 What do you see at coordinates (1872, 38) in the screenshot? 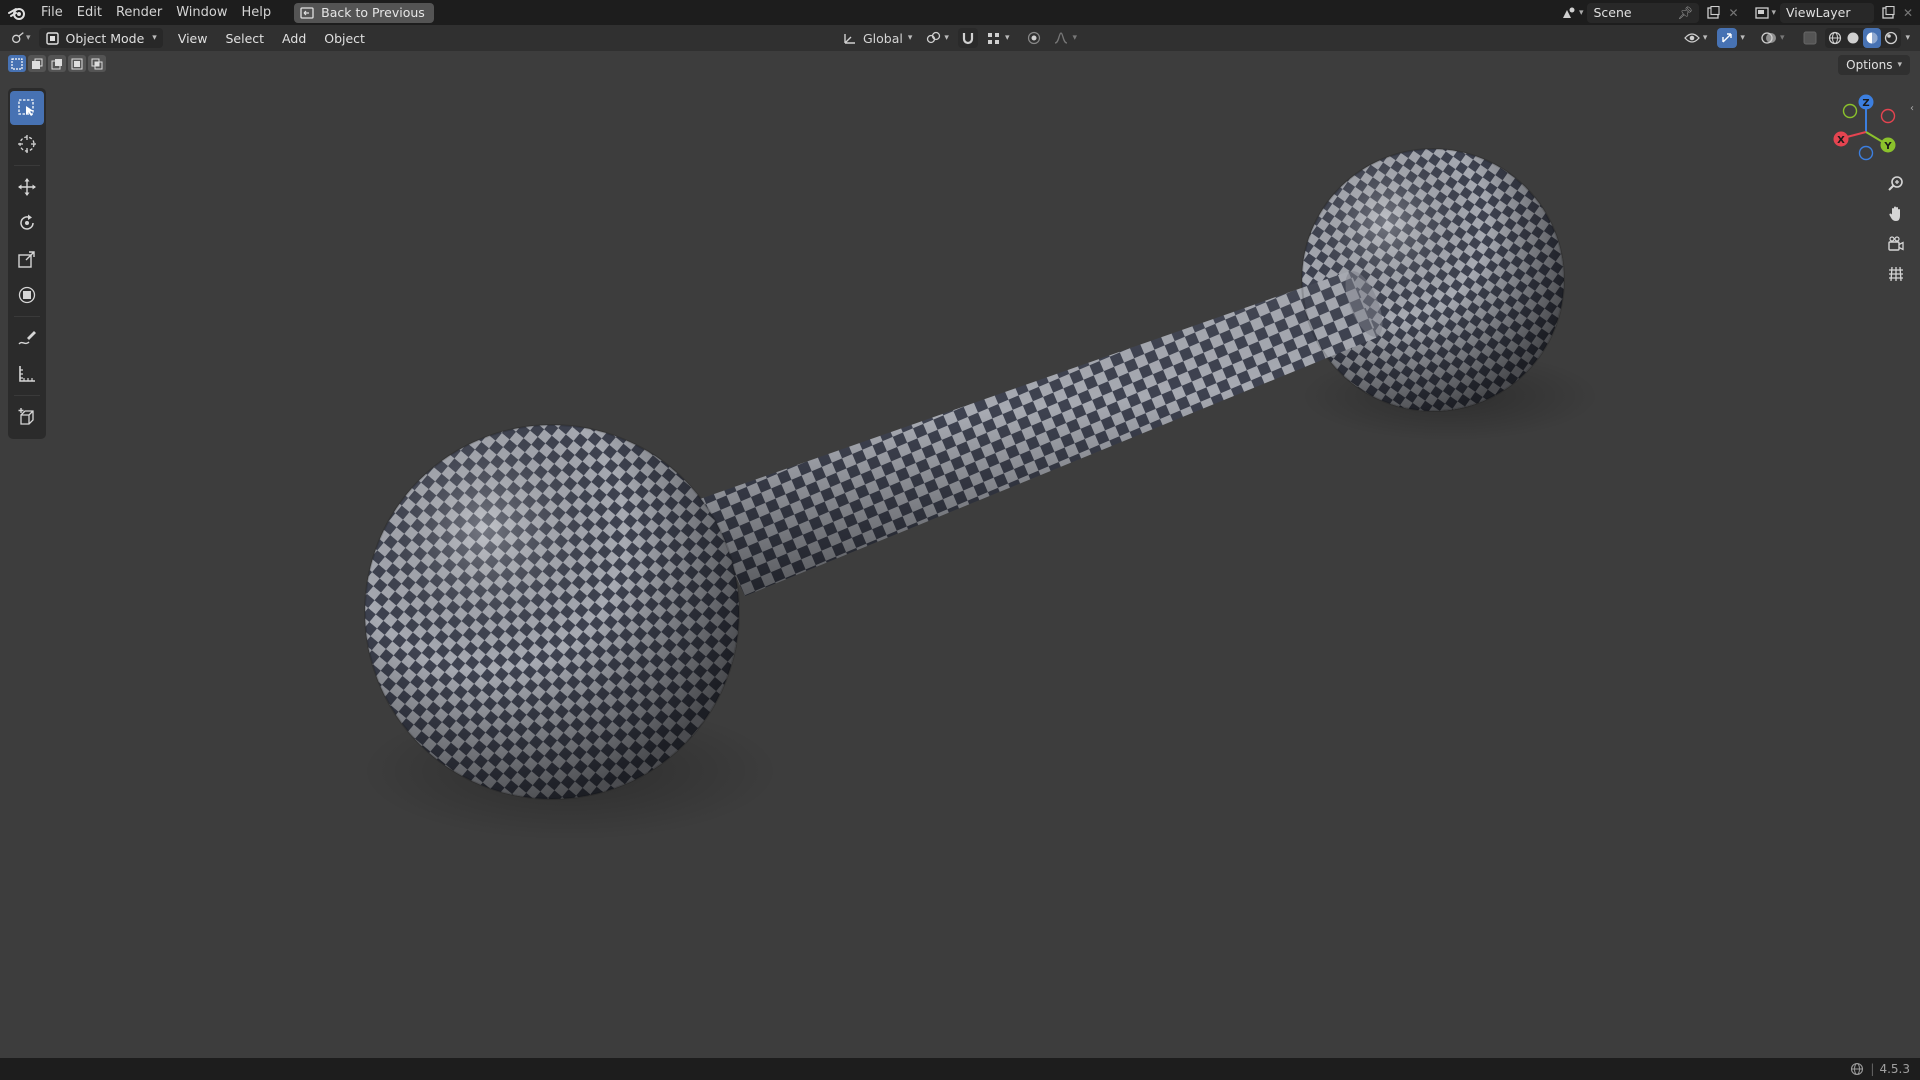
I see `material-preview-shading-icon` at bounding box center [1872, 38].